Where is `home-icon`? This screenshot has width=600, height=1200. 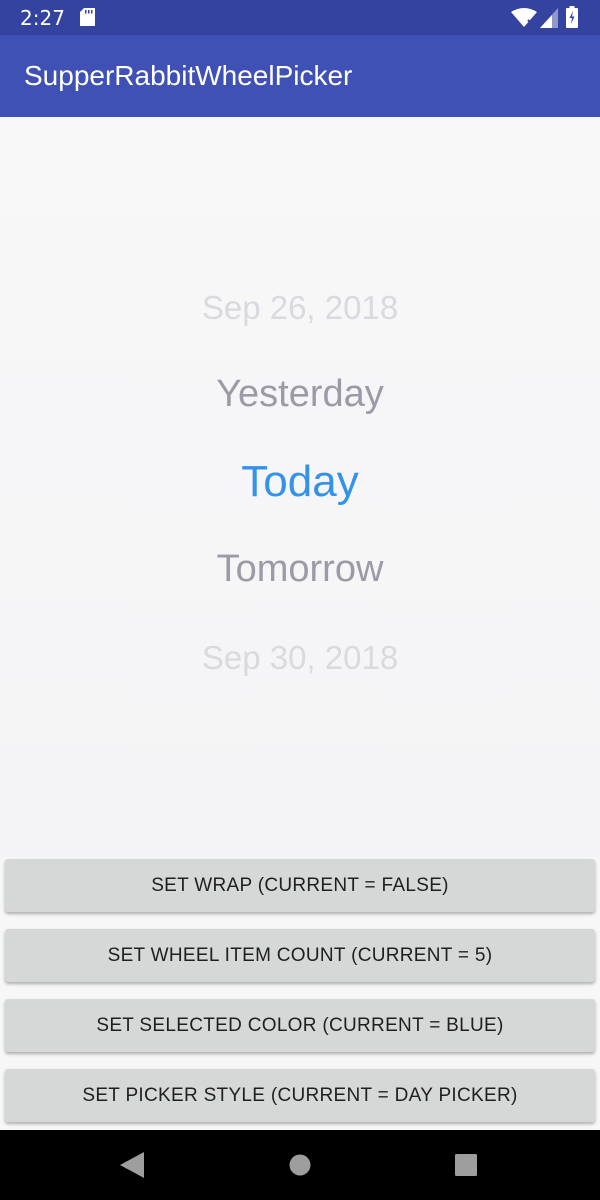
home-icon is located at coordinates (300, 1165).